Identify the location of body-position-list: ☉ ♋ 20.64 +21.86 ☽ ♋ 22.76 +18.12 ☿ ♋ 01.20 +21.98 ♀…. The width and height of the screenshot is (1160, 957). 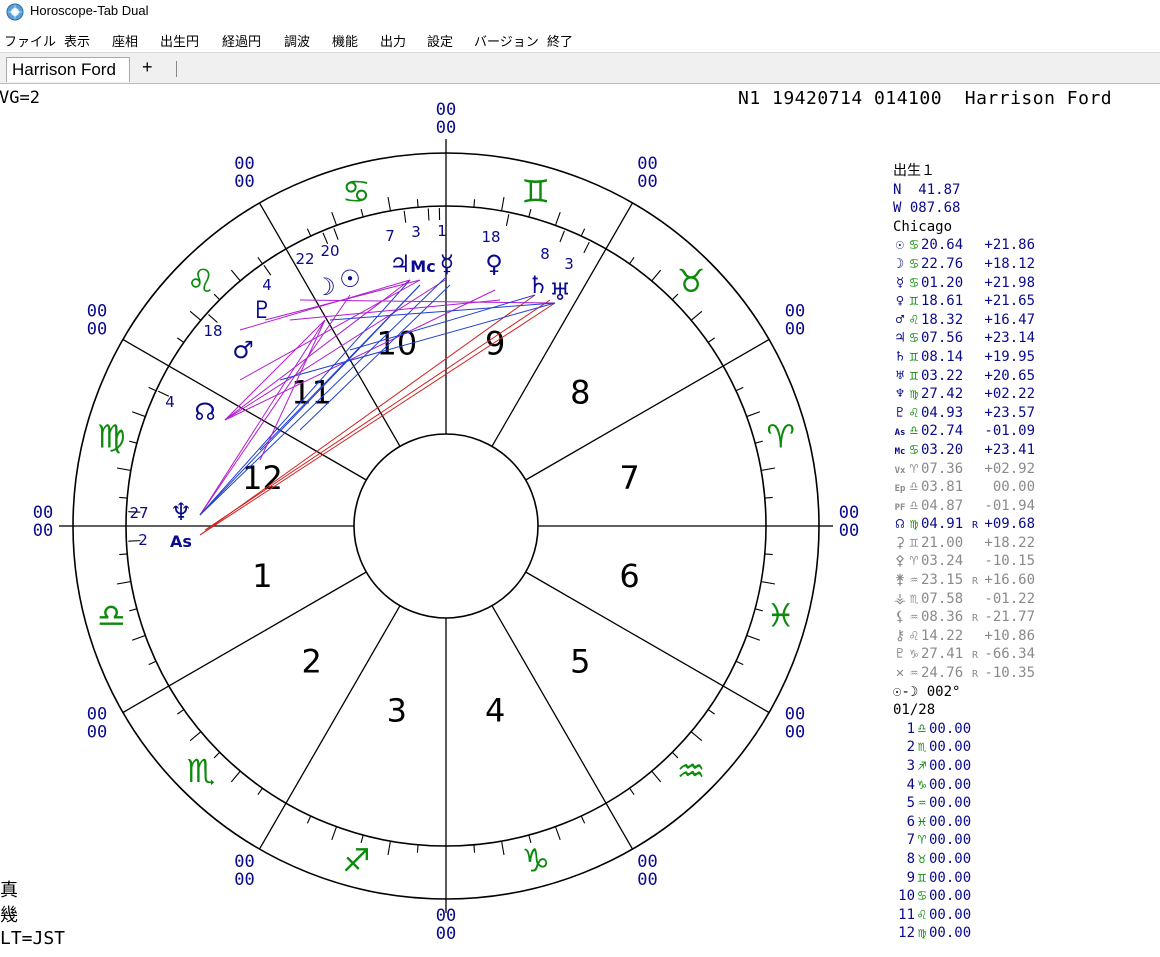
(1025, 459).